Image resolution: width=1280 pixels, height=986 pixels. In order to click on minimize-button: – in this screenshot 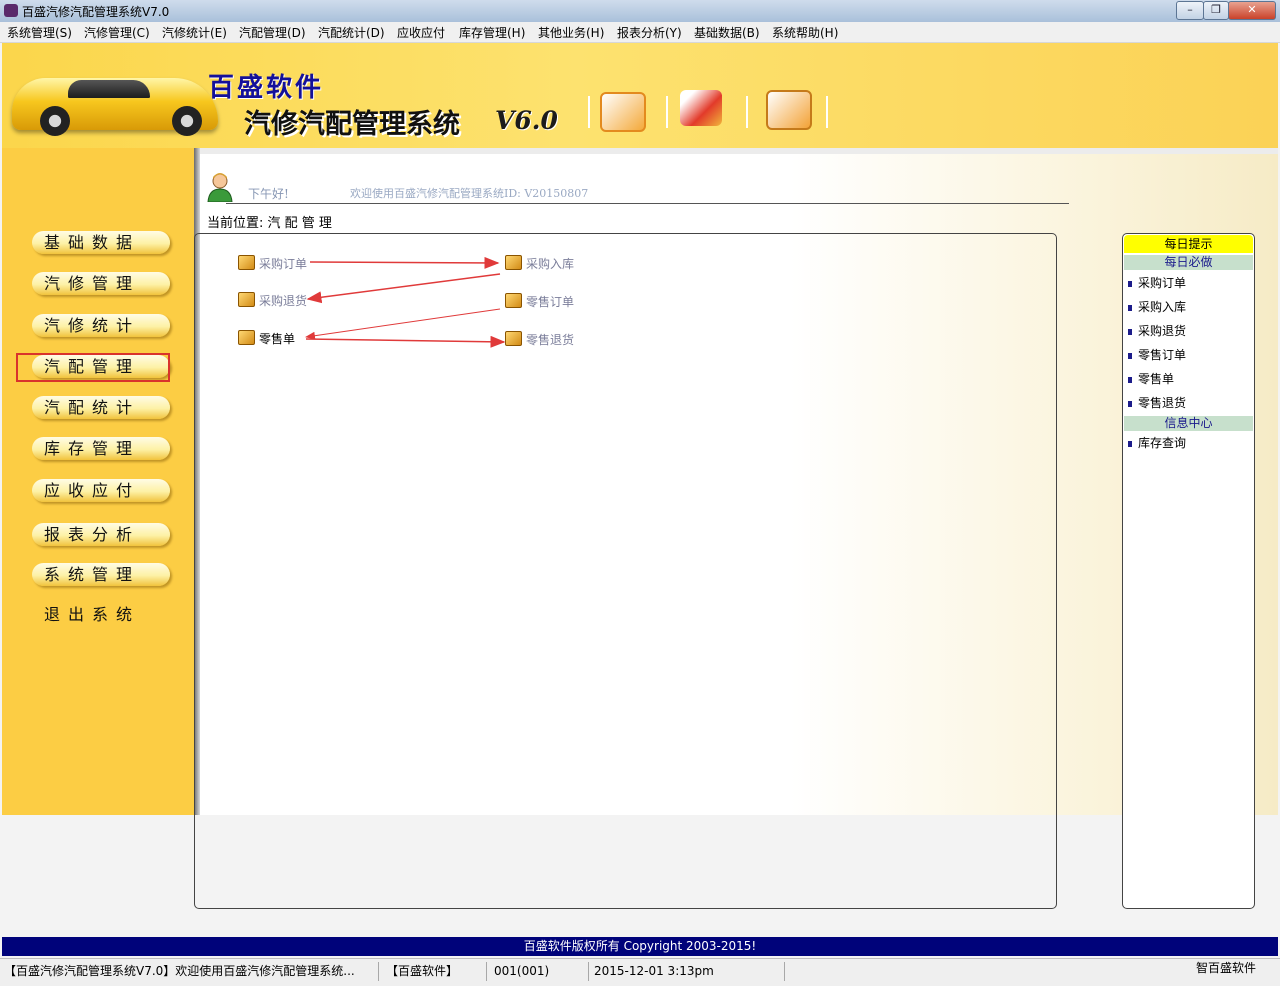, I will do `click(1190, 10)`.